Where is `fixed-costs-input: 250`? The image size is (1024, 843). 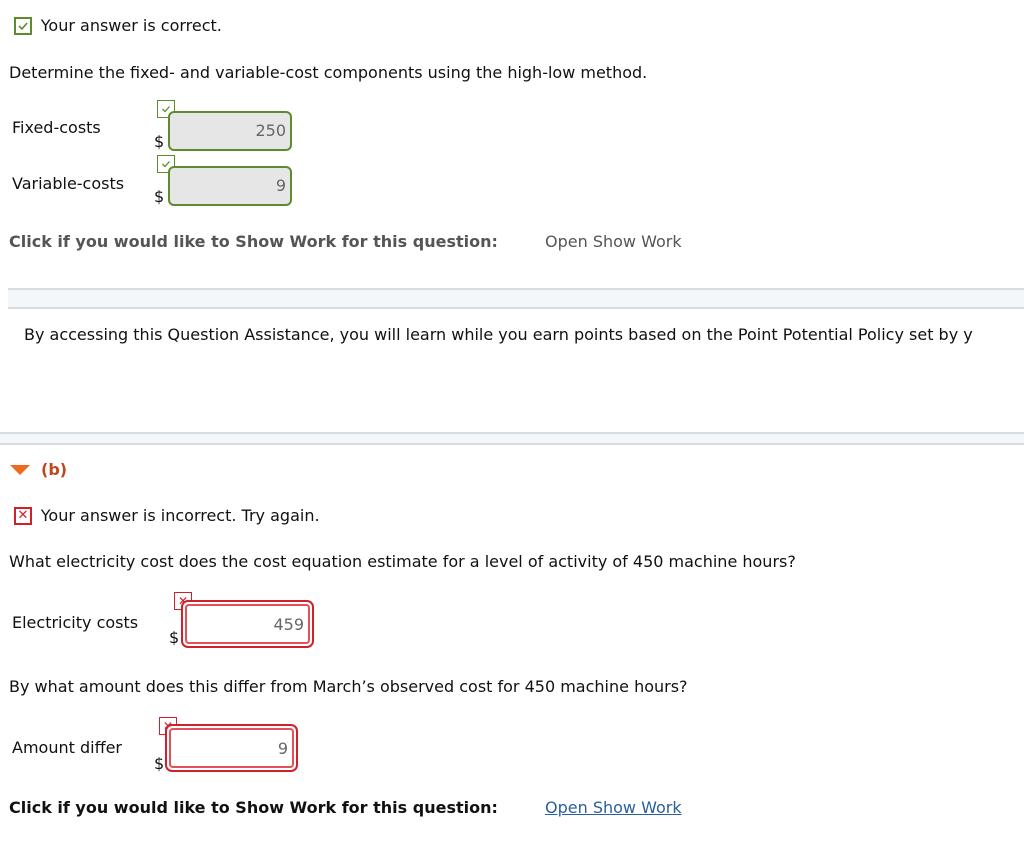 fixed-costs-input: 250 is located at coordinates (230, 131).